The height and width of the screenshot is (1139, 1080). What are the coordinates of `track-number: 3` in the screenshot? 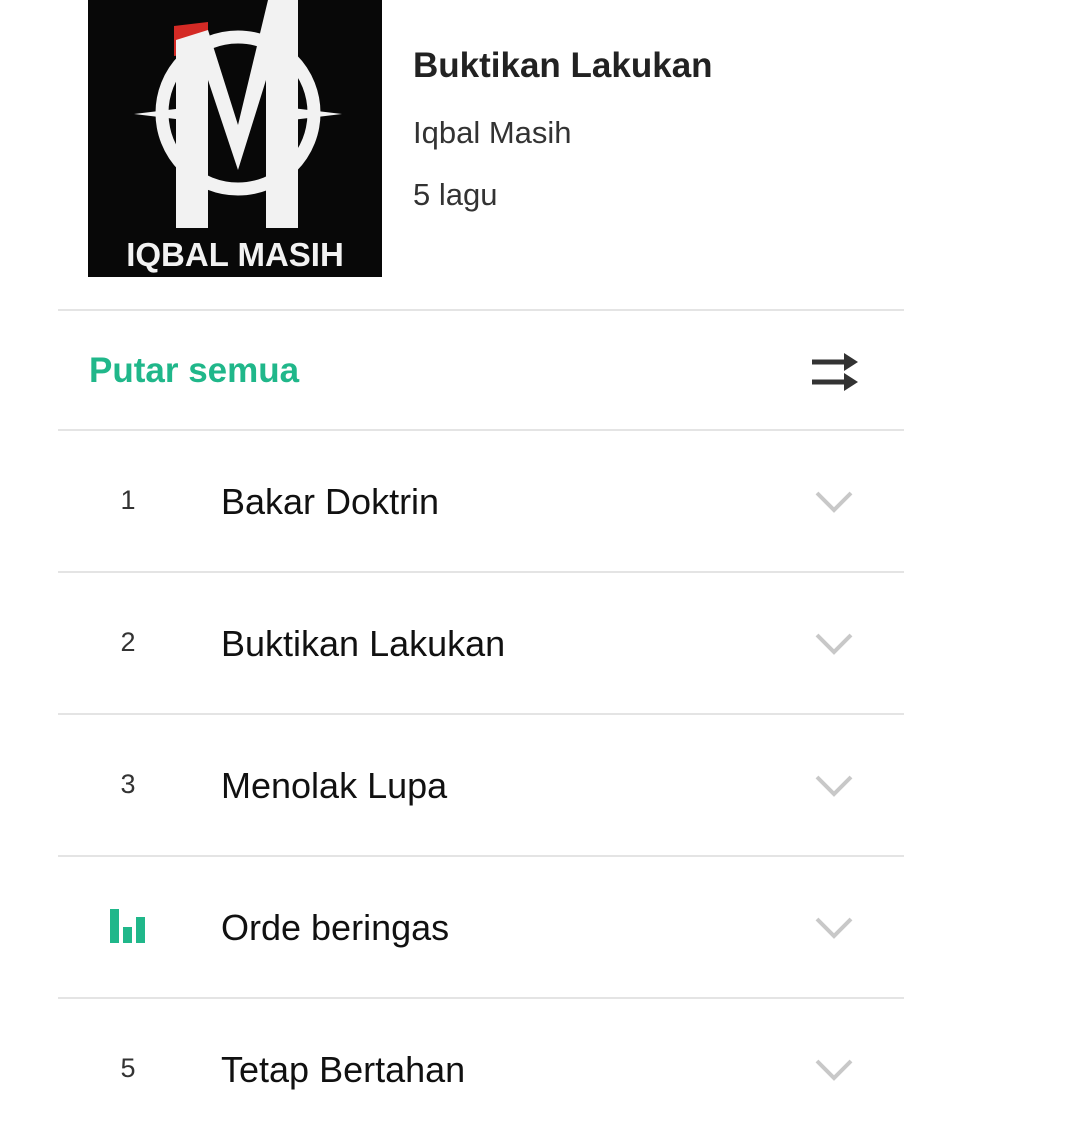 It's located at (128, 784).